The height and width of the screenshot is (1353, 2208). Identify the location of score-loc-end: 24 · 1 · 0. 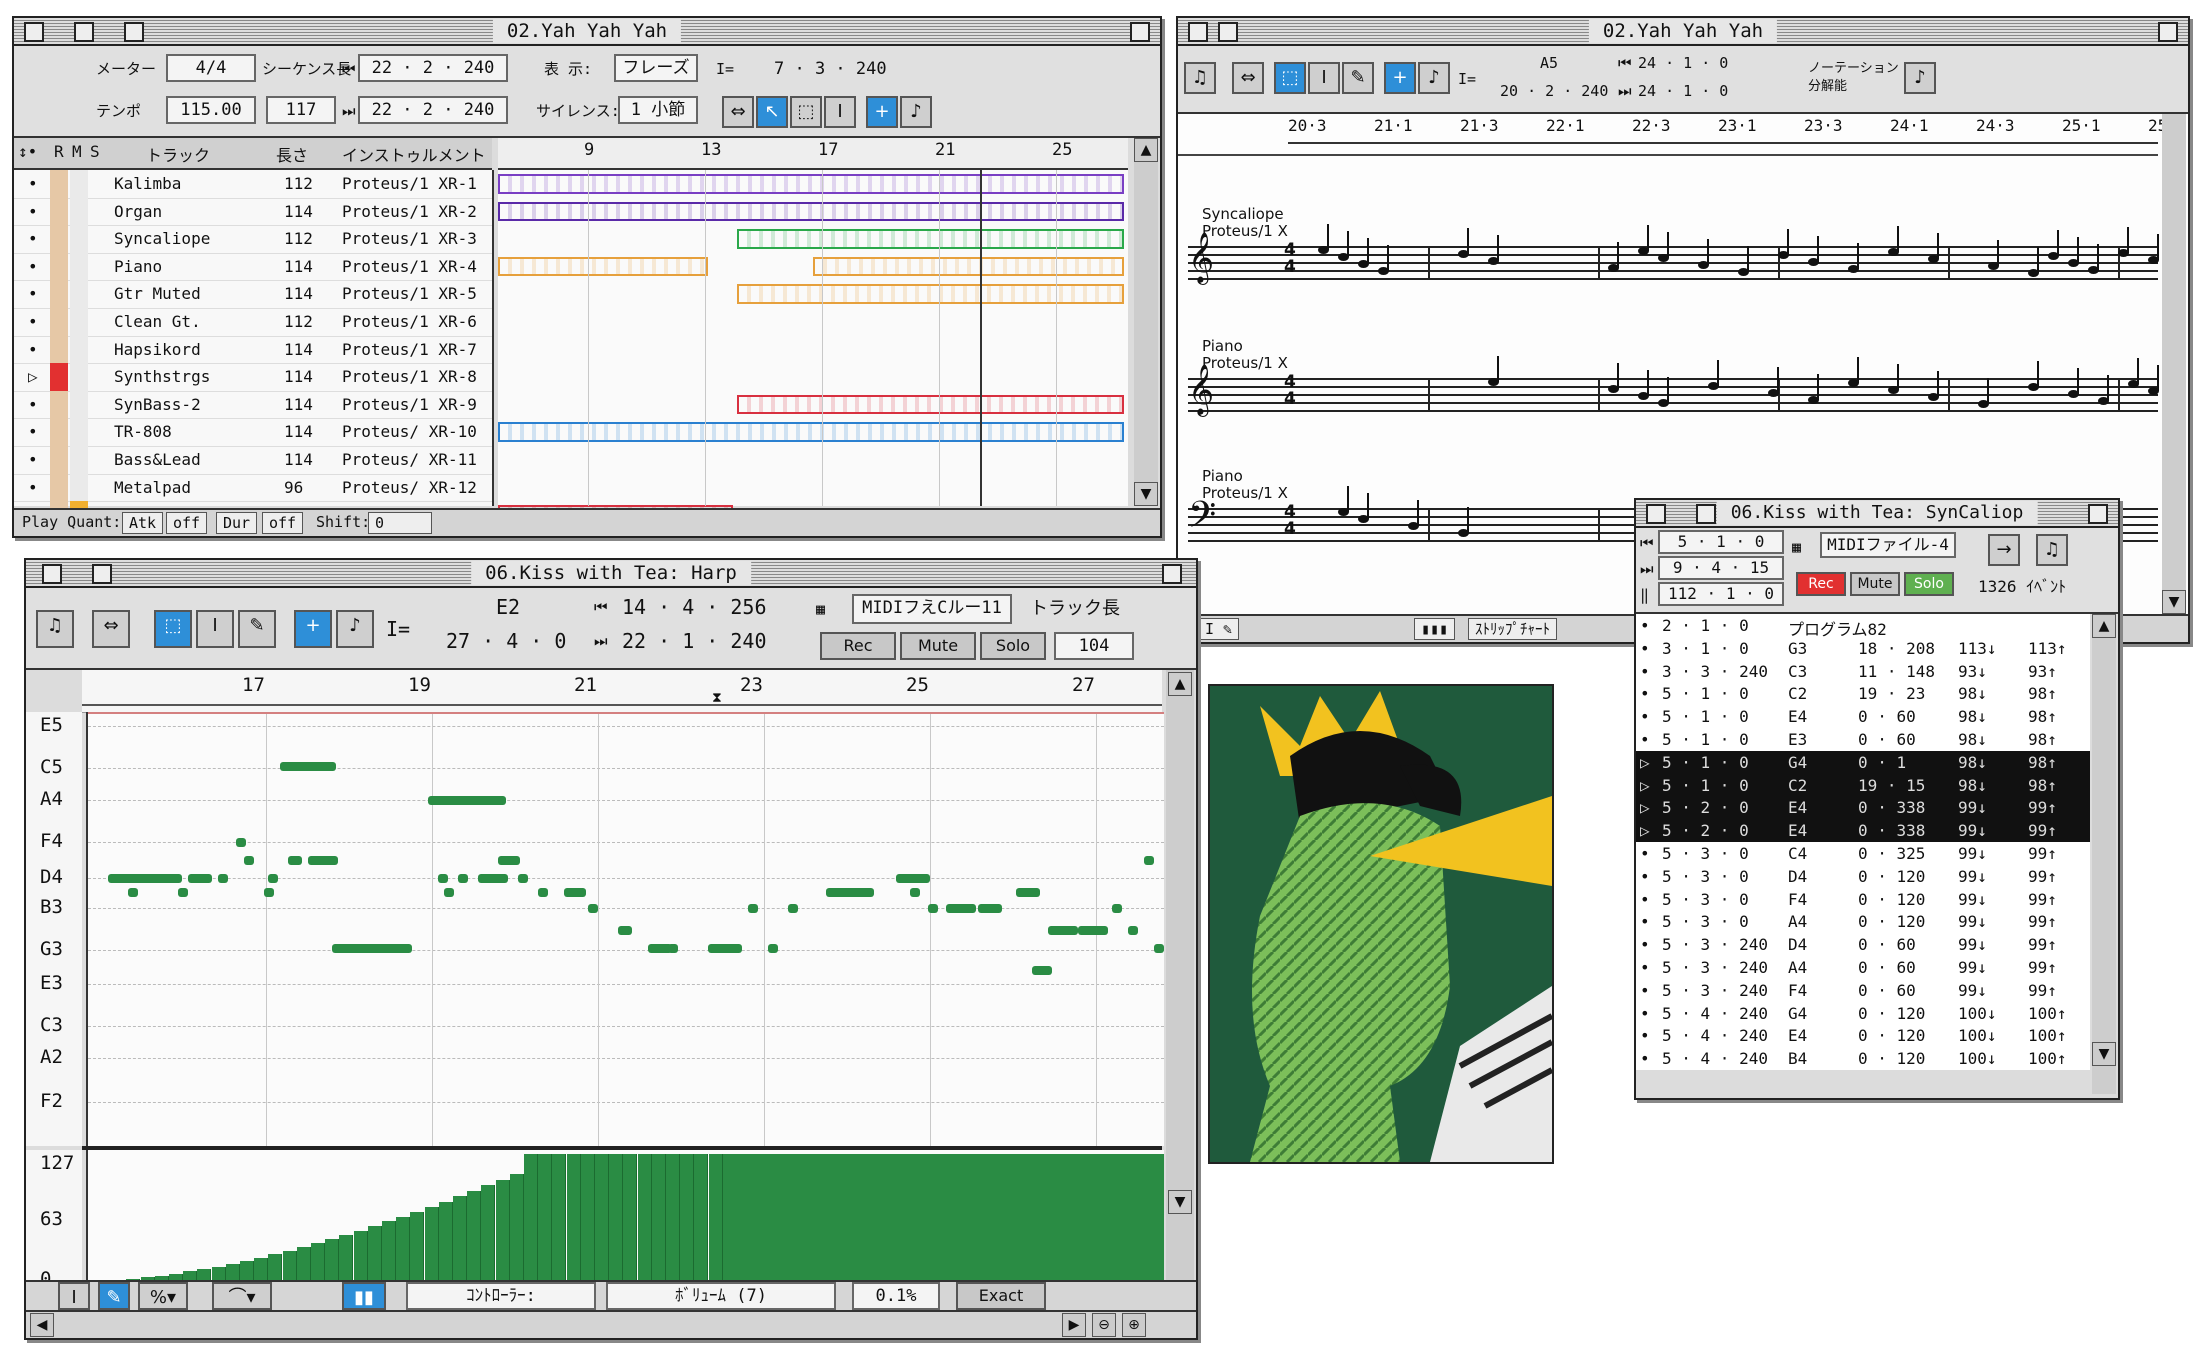
(1683, 91).